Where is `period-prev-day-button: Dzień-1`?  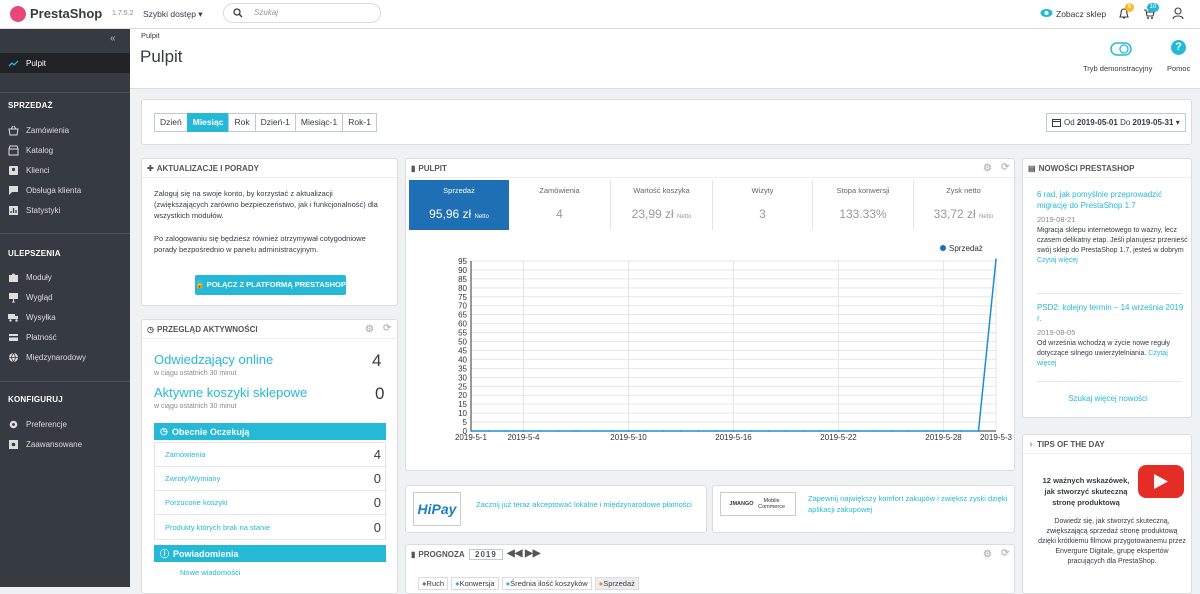
period-prev-day-button: Dzień-1 is located at coordinates (275, 122).